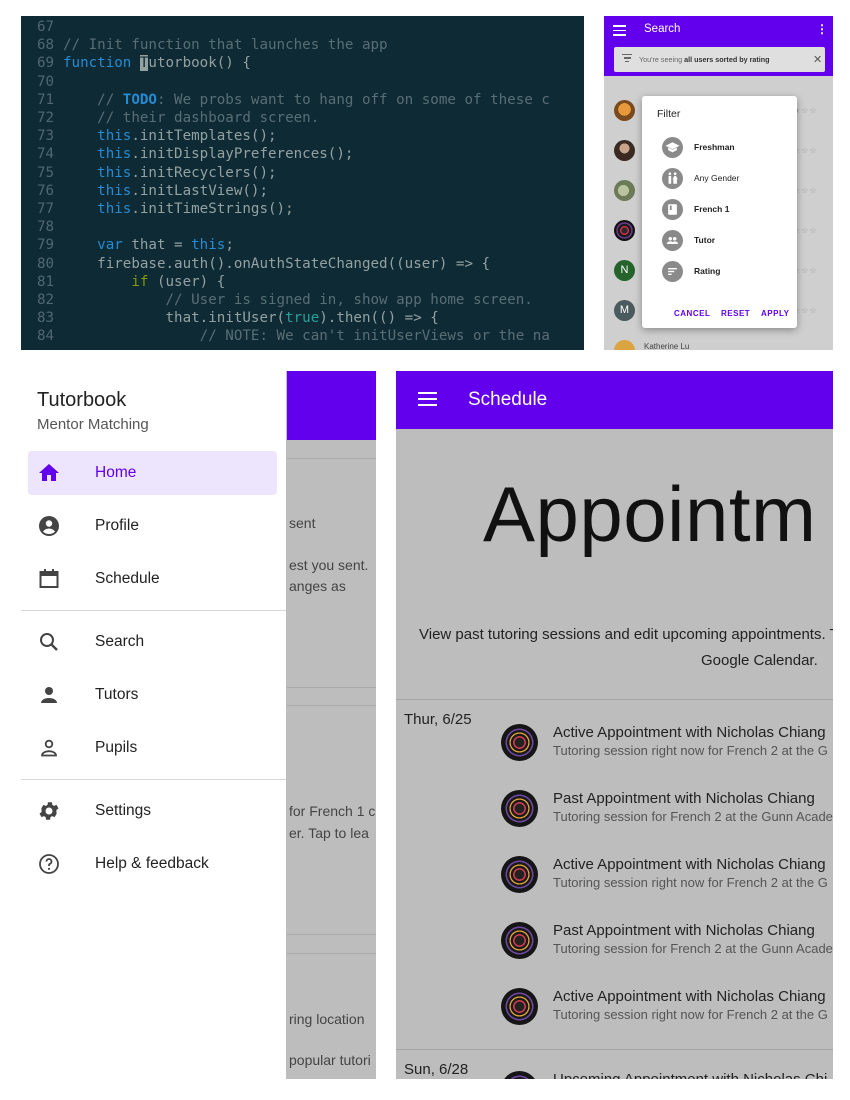  I want to click on person-outline-icon, so click(49, 748).